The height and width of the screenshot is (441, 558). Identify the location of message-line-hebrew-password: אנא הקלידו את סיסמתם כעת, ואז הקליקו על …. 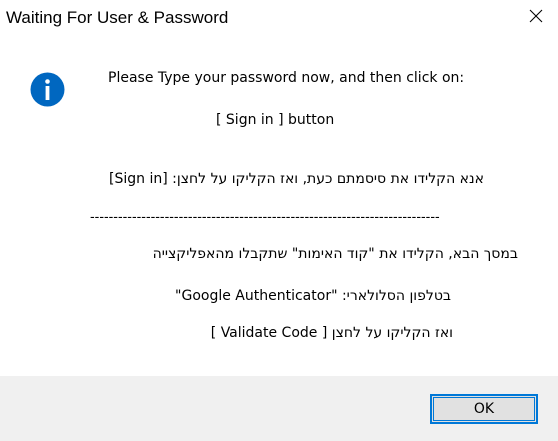
(296, 179).